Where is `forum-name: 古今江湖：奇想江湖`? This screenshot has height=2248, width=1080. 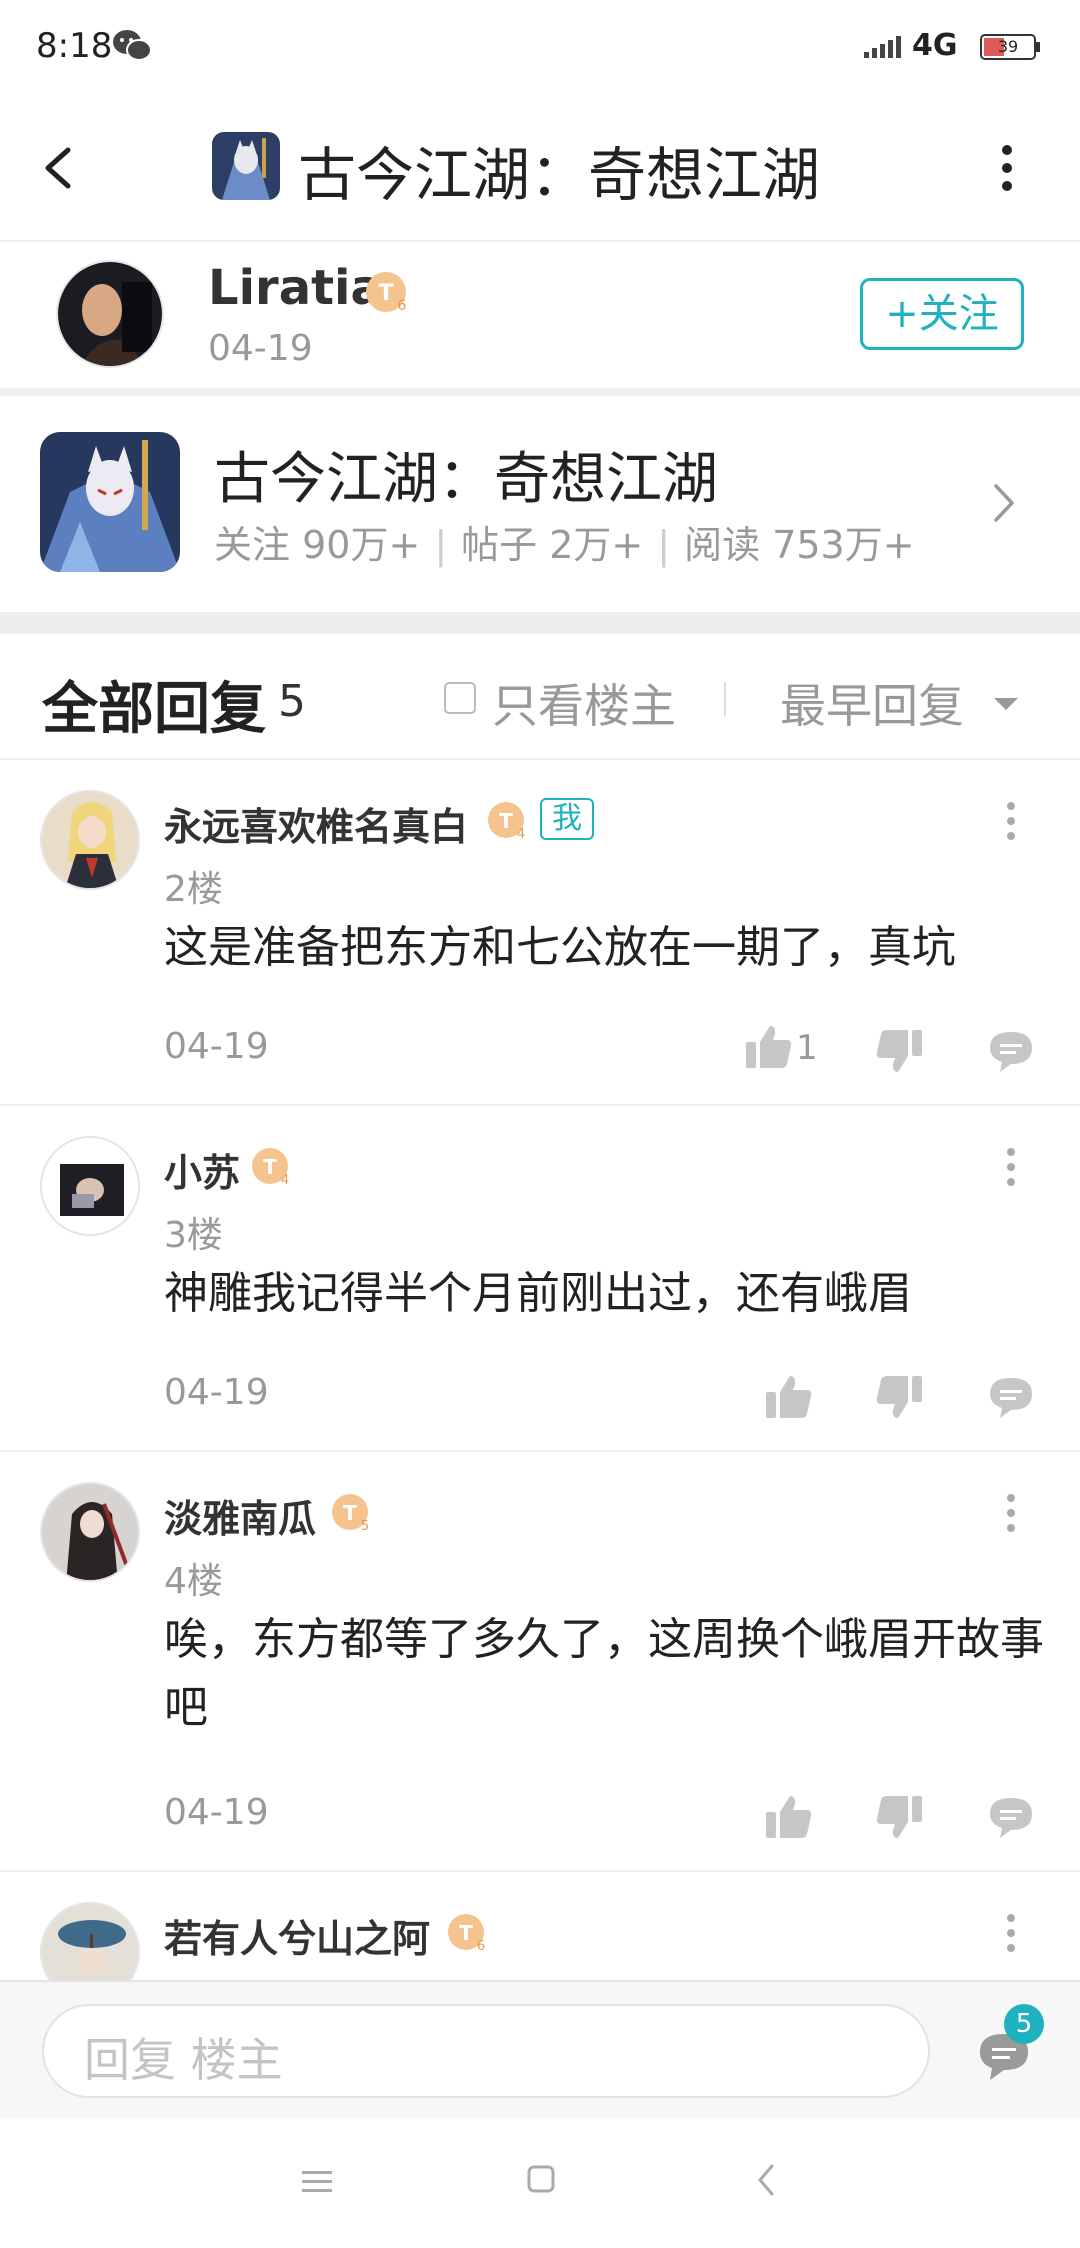 forum-name: 古今江湖：奇想江湖 is located at coordinates (466, 479).